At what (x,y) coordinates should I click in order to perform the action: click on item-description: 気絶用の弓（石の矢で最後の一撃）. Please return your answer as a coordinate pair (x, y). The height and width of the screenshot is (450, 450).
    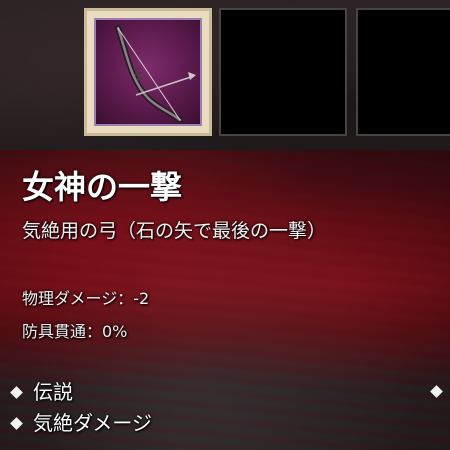
    Looking at the image, I should click on (174, 231).